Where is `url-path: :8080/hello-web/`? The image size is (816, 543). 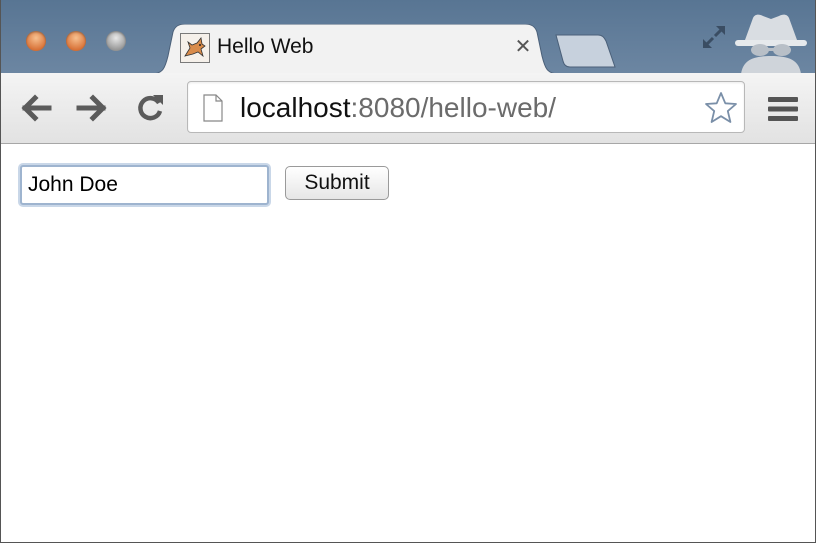 url-path: :8080/hello-web/ is located at coordinates (453, 107).